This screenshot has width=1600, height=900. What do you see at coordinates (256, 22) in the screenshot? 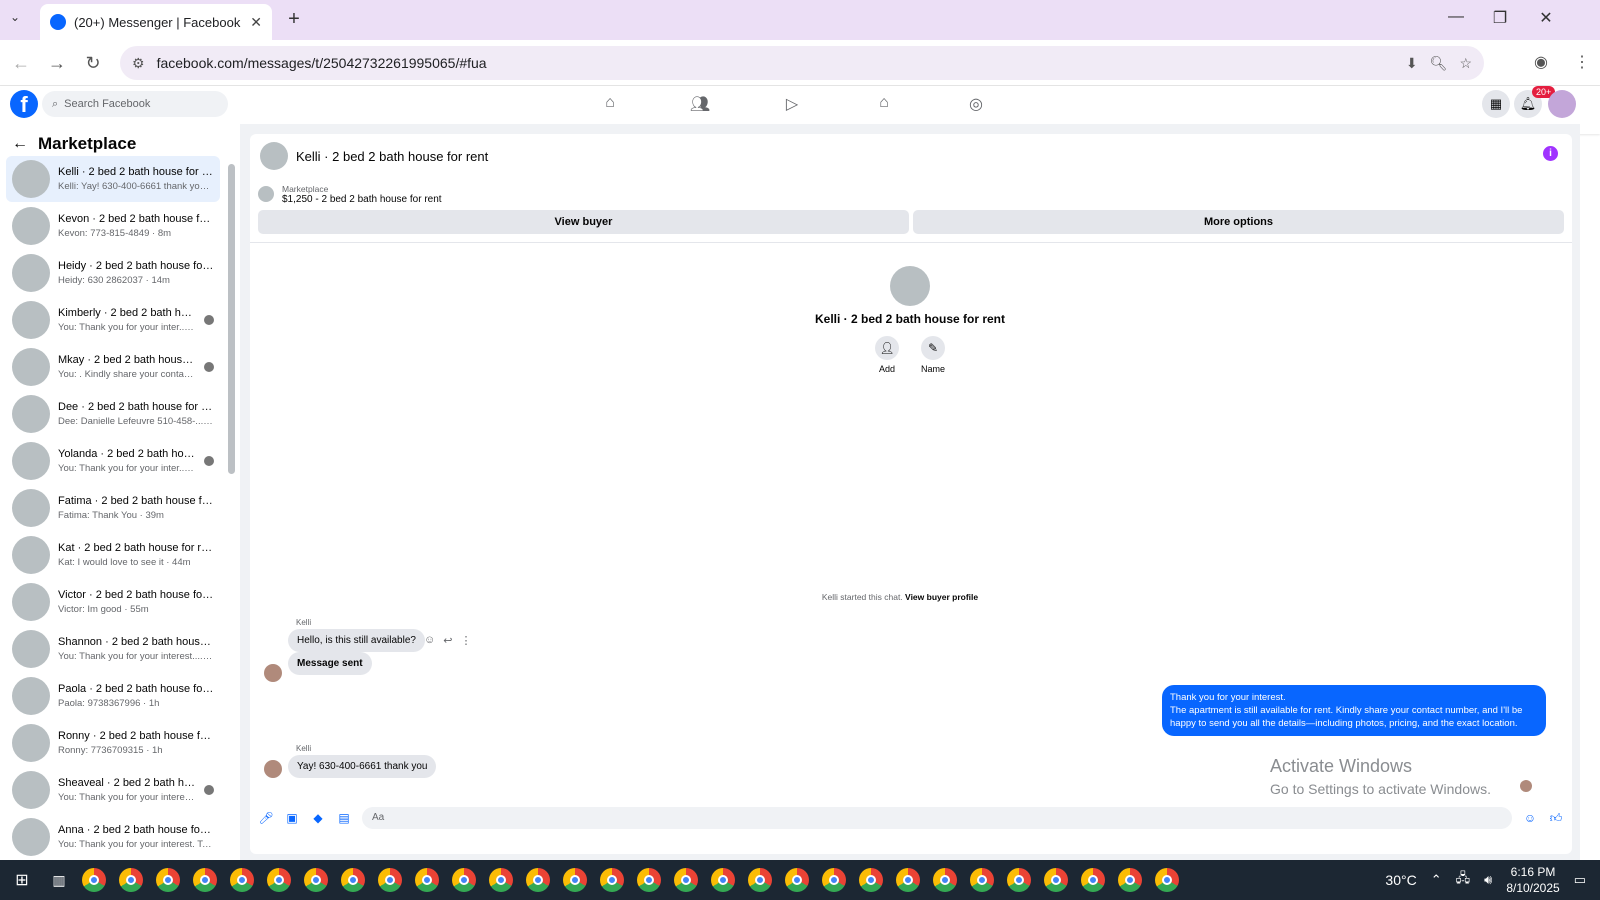
I see `close-tab-icon: ✕` at bounding box center [256, 22].